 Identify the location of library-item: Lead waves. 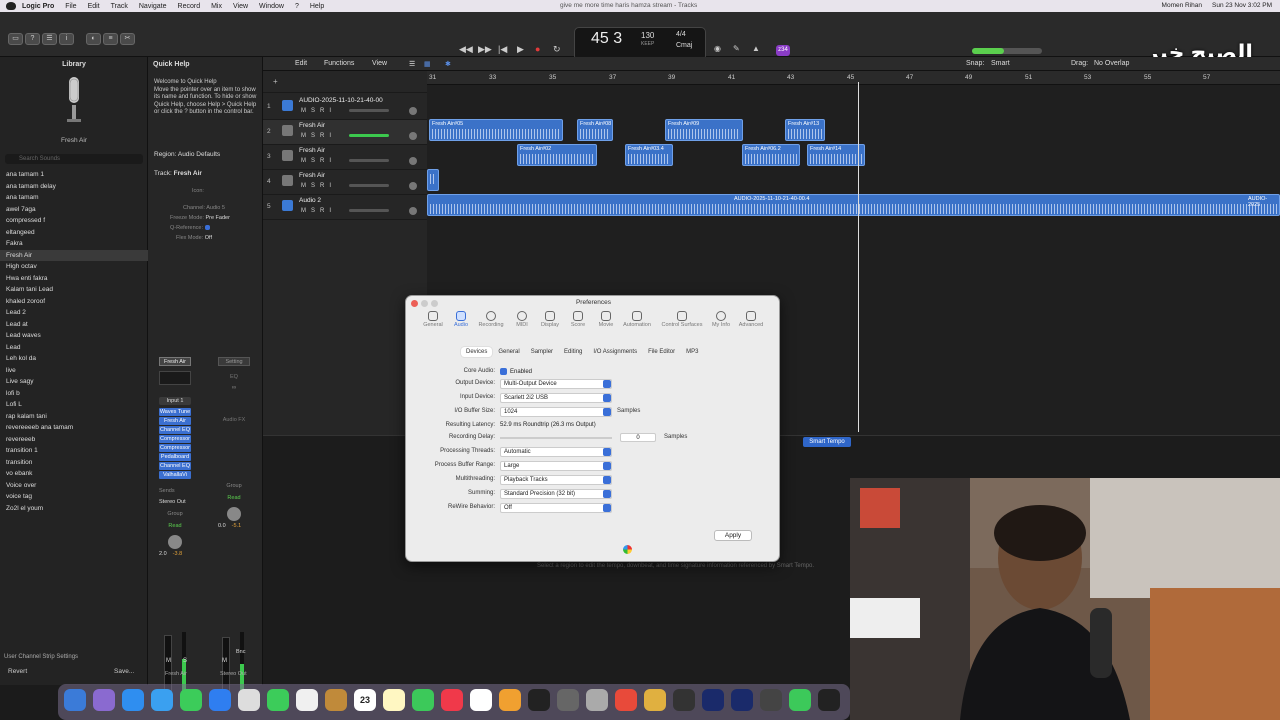
(74, 336).